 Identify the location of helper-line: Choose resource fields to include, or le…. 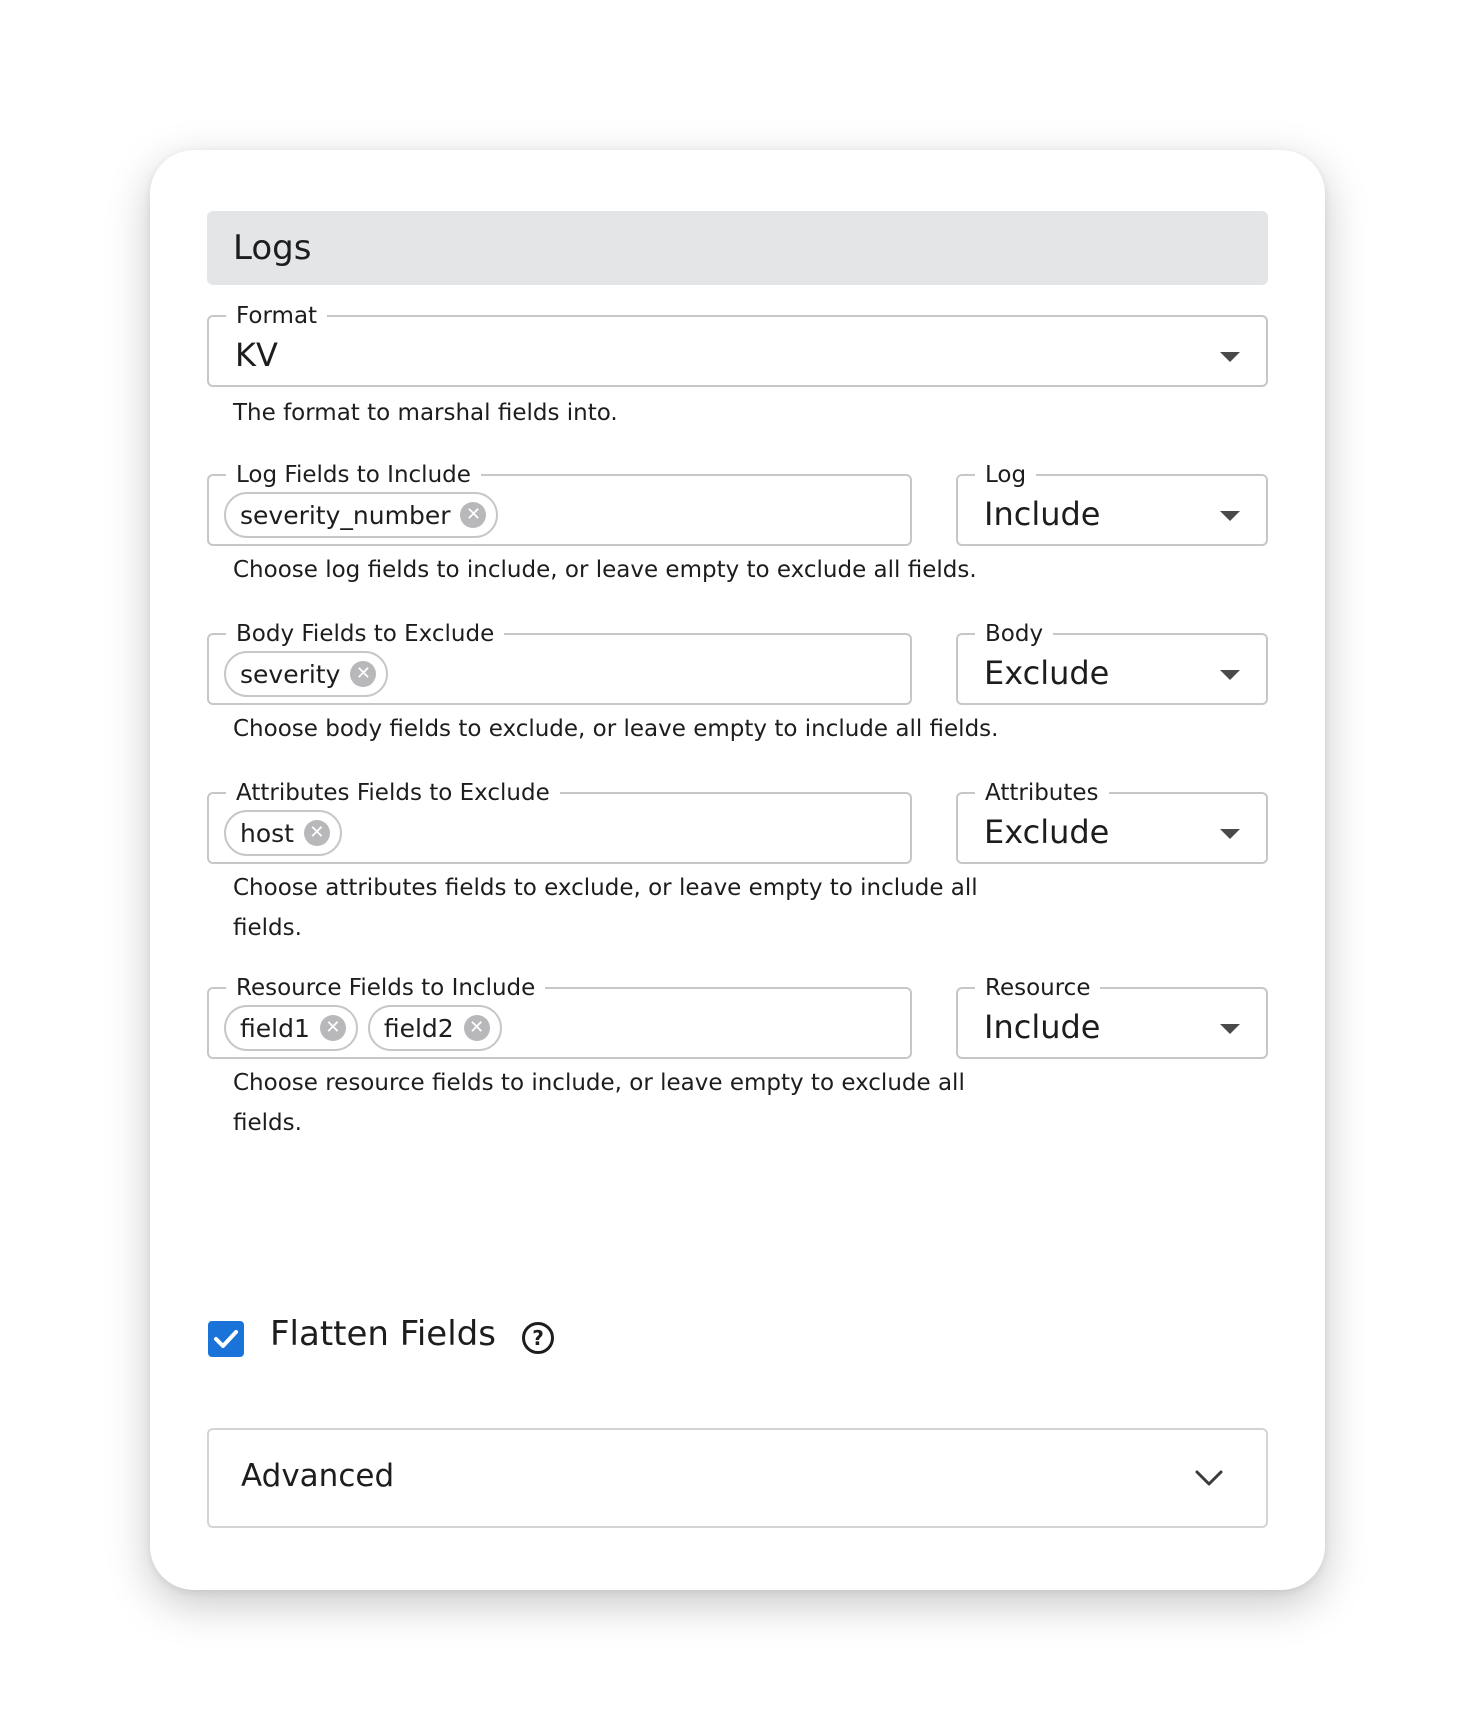
(599, 1083).